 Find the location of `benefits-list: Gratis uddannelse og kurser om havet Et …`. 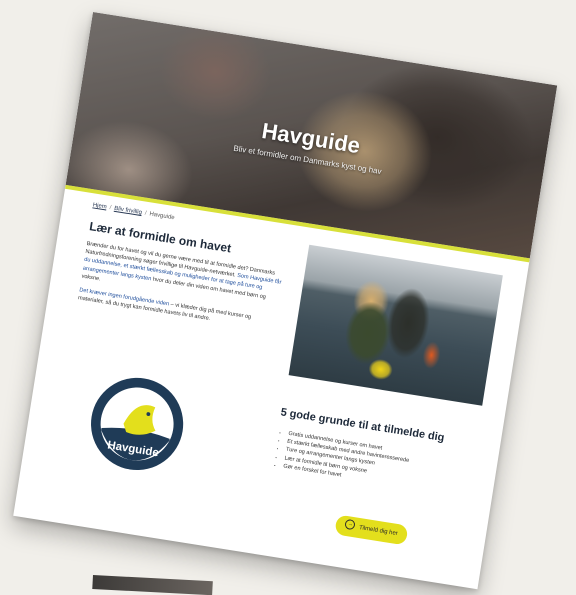

benefits-list: Gratis uddannelse og kurser om havet Et … is located at coordinates (380, 464).